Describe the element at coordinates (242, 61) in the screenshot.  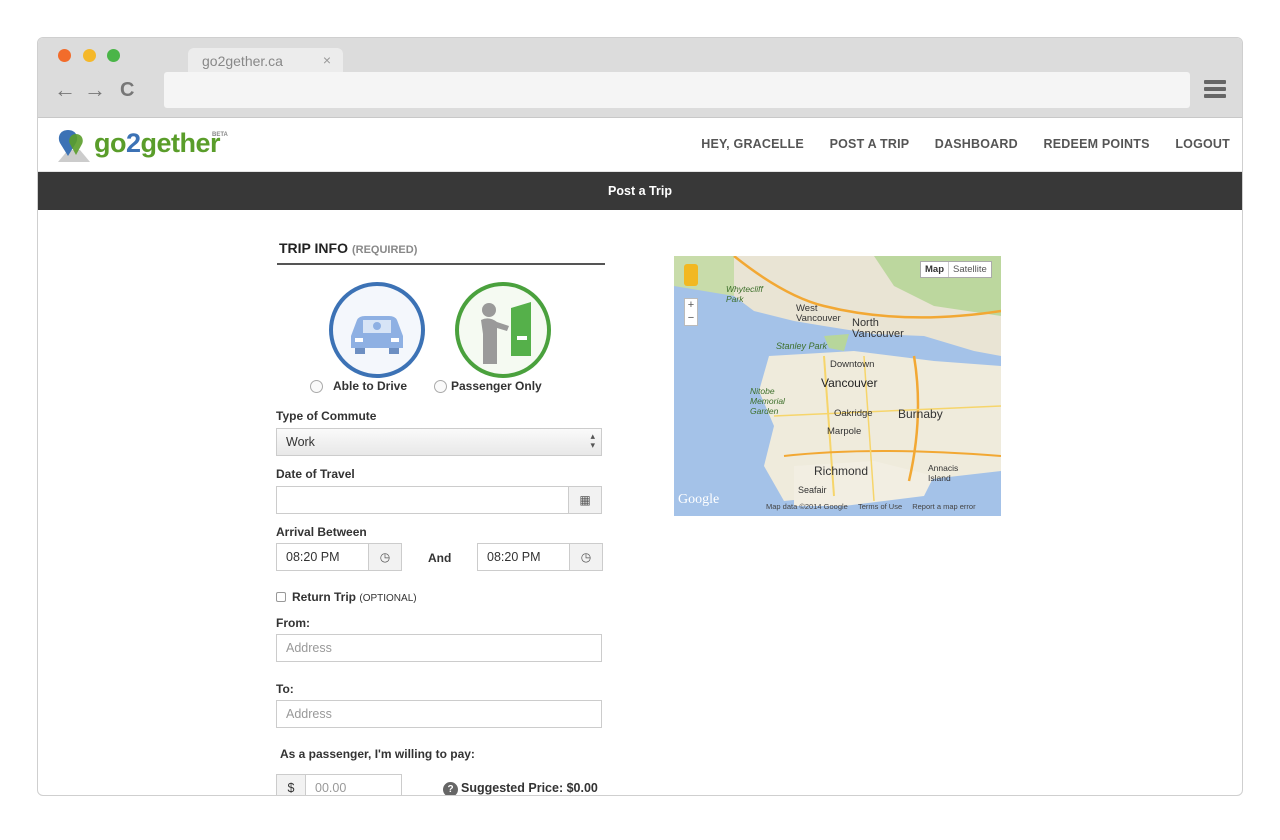
I see `tab-title: go2gether.ca` at that location.